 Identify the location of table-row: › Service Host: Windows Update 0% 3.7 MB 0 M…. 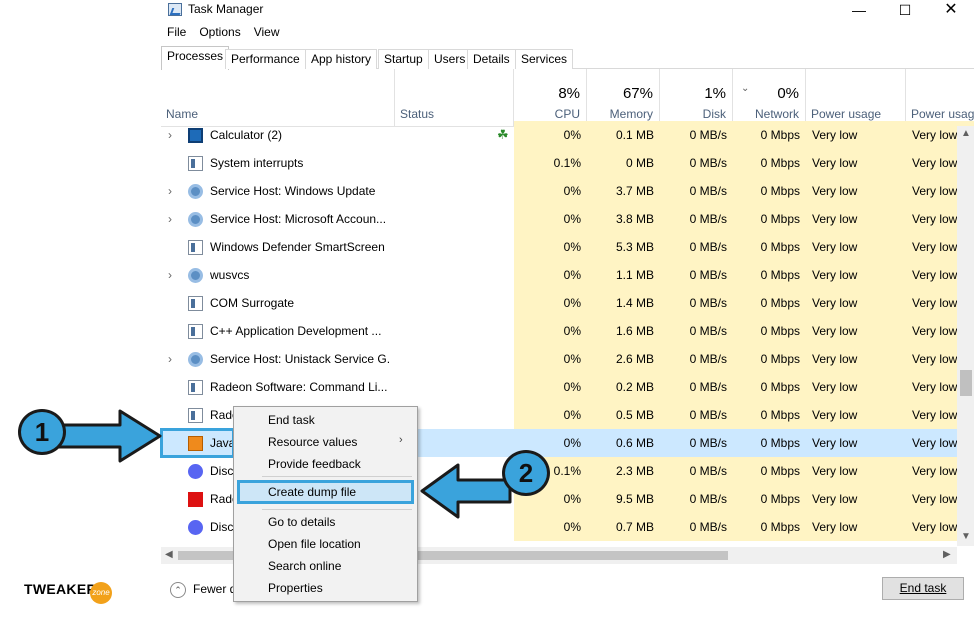
(567, 191).